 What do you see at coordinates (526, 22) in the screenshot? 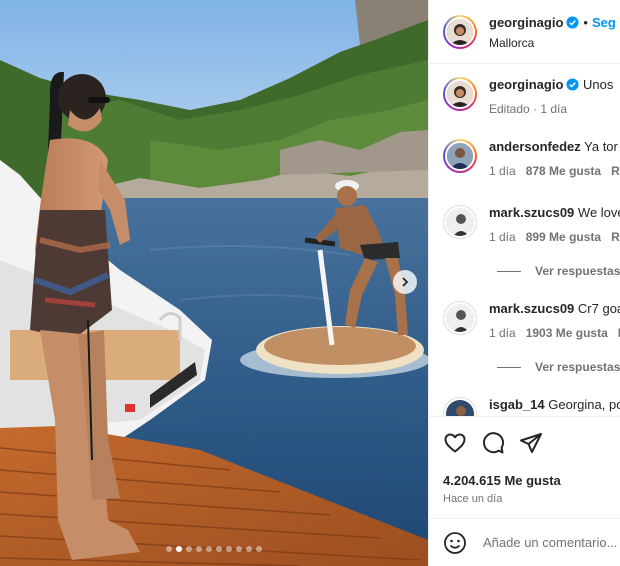
I see `post-username: georginagio` at bounding box center [526, 22].